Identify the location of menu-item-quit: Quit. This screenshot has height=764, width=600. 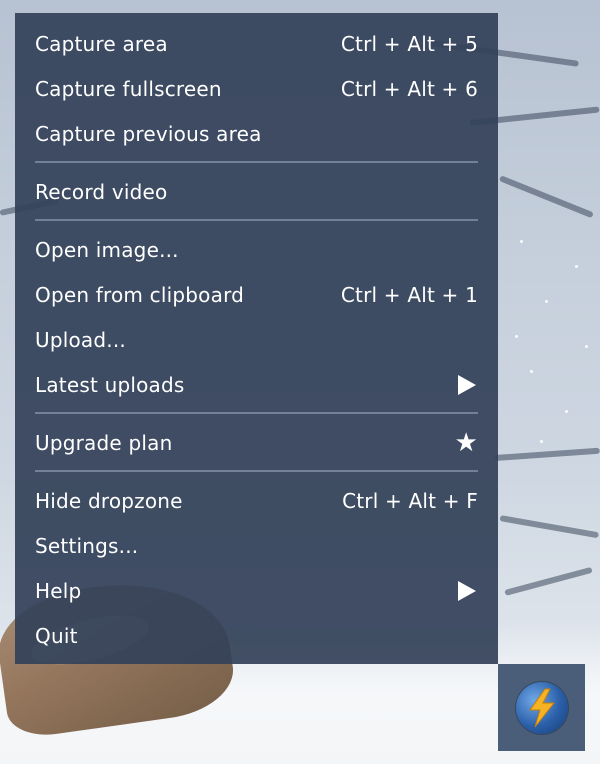
(256, 635).